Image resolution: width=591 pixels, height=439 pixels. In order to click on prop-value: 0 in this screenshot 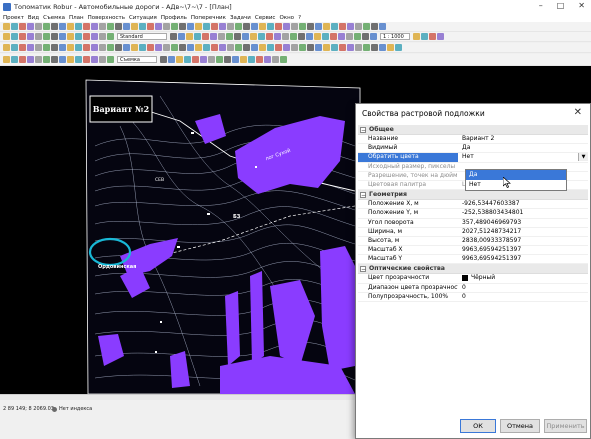, I will do `click(523, 297)`.